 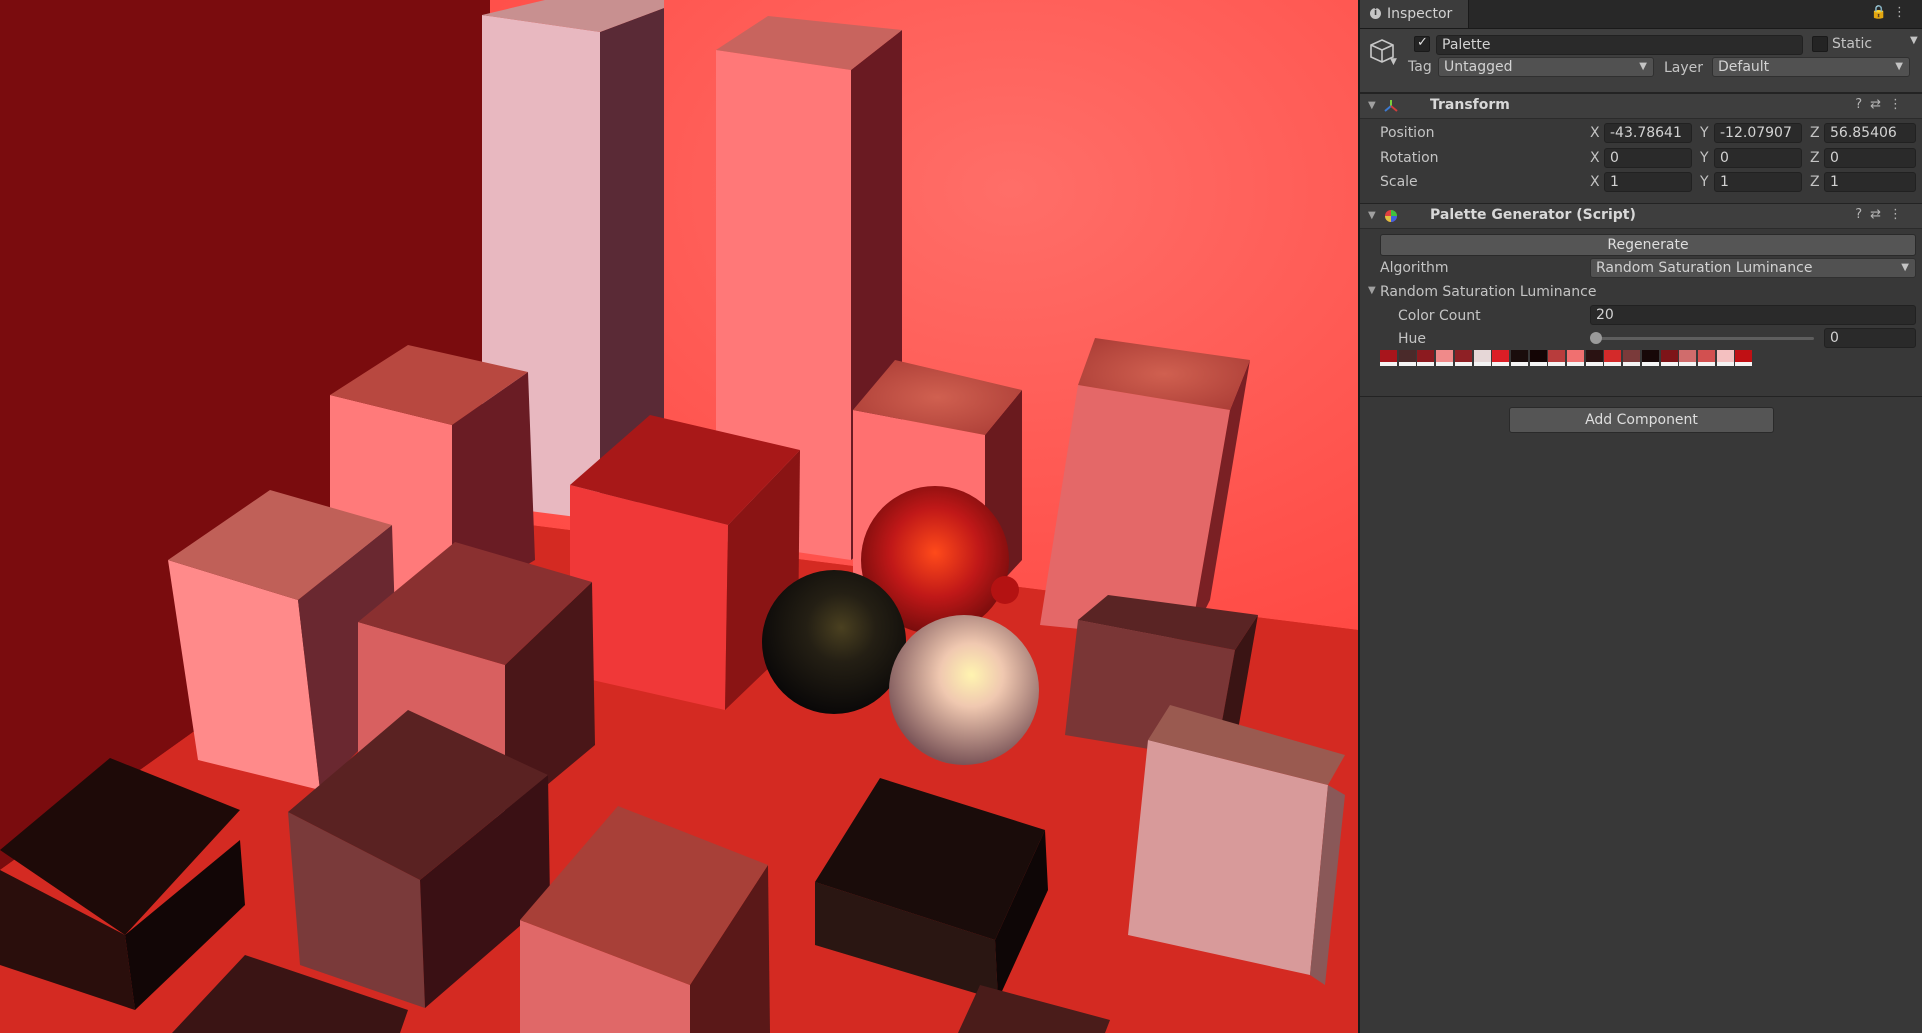 What do you see at coordinates (1546, 67) in the screenshot?
I see `tag-dropdown: Untagged ▼` at bounding box center [1546, 67].